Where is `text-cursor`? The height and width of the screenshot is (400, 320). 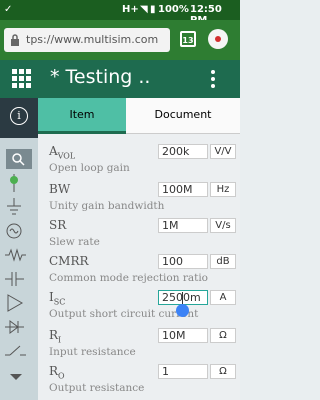
text-cursor is located at coordinates (182, 298).